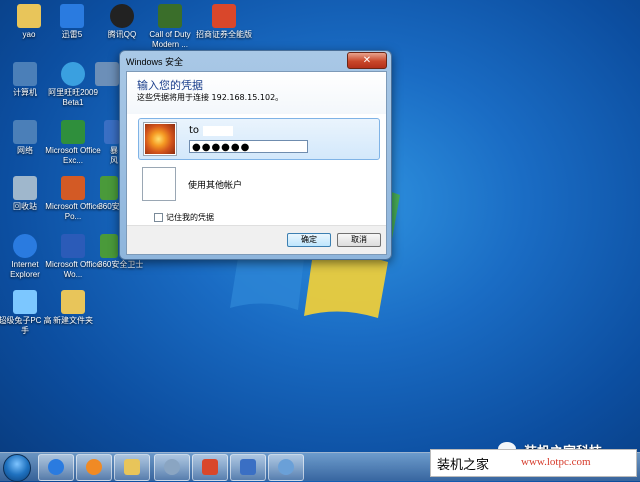 Image resolution: width=640 pixels, height=482 pixels. Describe the element at coordinates (256, 239) in the screenshot. I see `dialog-button-bar: 确定 取消` at that location.